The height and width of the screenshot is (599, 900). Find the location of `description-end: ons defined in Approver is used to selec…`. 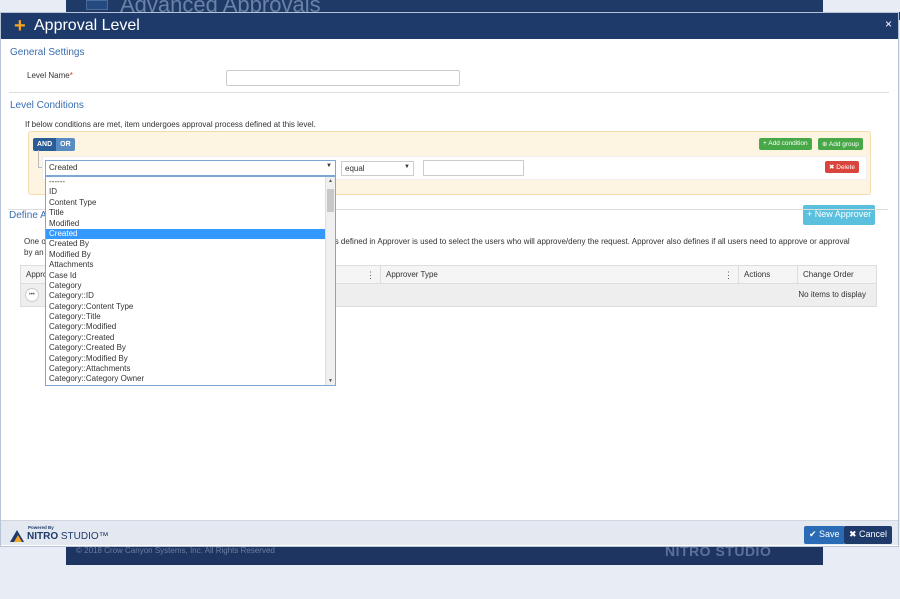

description-end: ons defined in Approver is used to selec… is located at coordinates (587, 241).